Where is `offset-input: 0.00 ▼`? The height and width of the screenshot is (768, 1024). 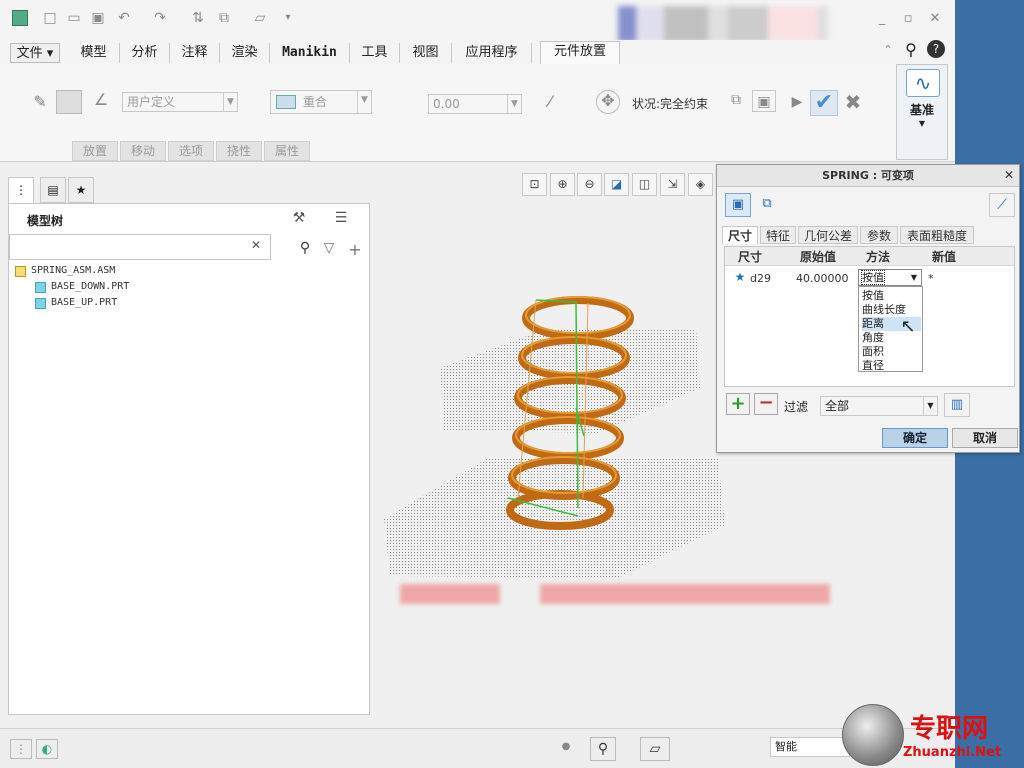
offset-input: 0.00 ▼ is located at coordinates (475, 104).